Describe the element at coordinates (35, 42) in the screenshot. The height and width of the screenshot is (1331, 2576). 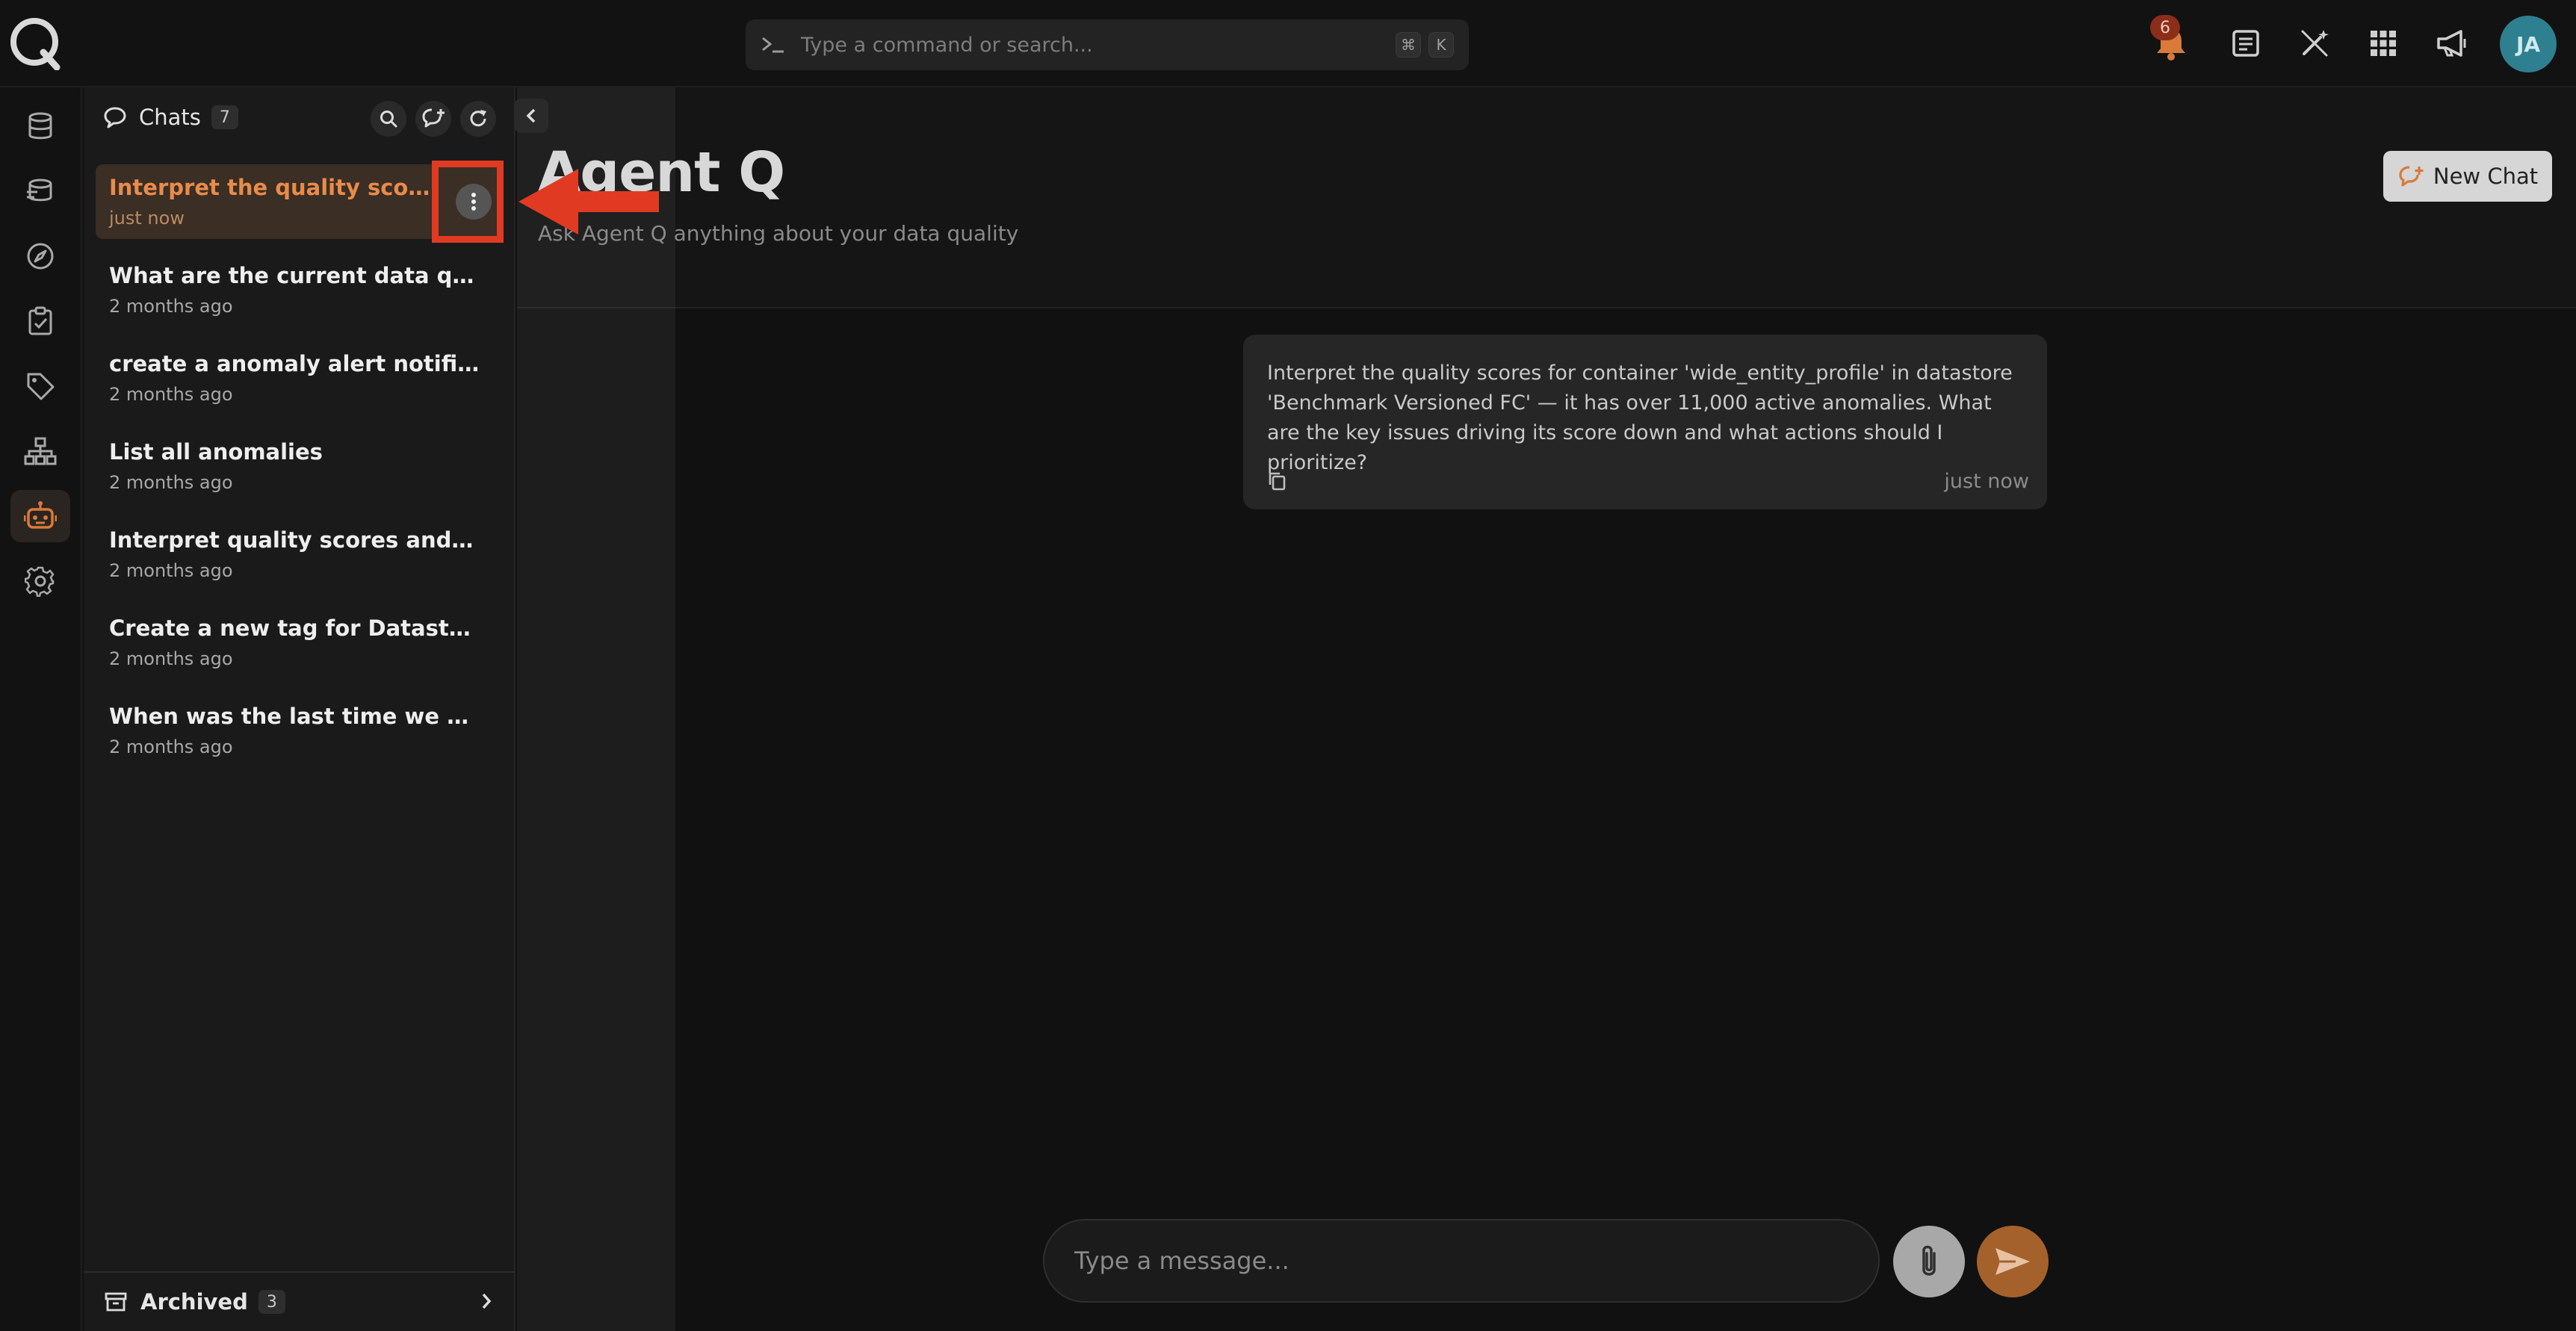
I see `app-logo` at that location.